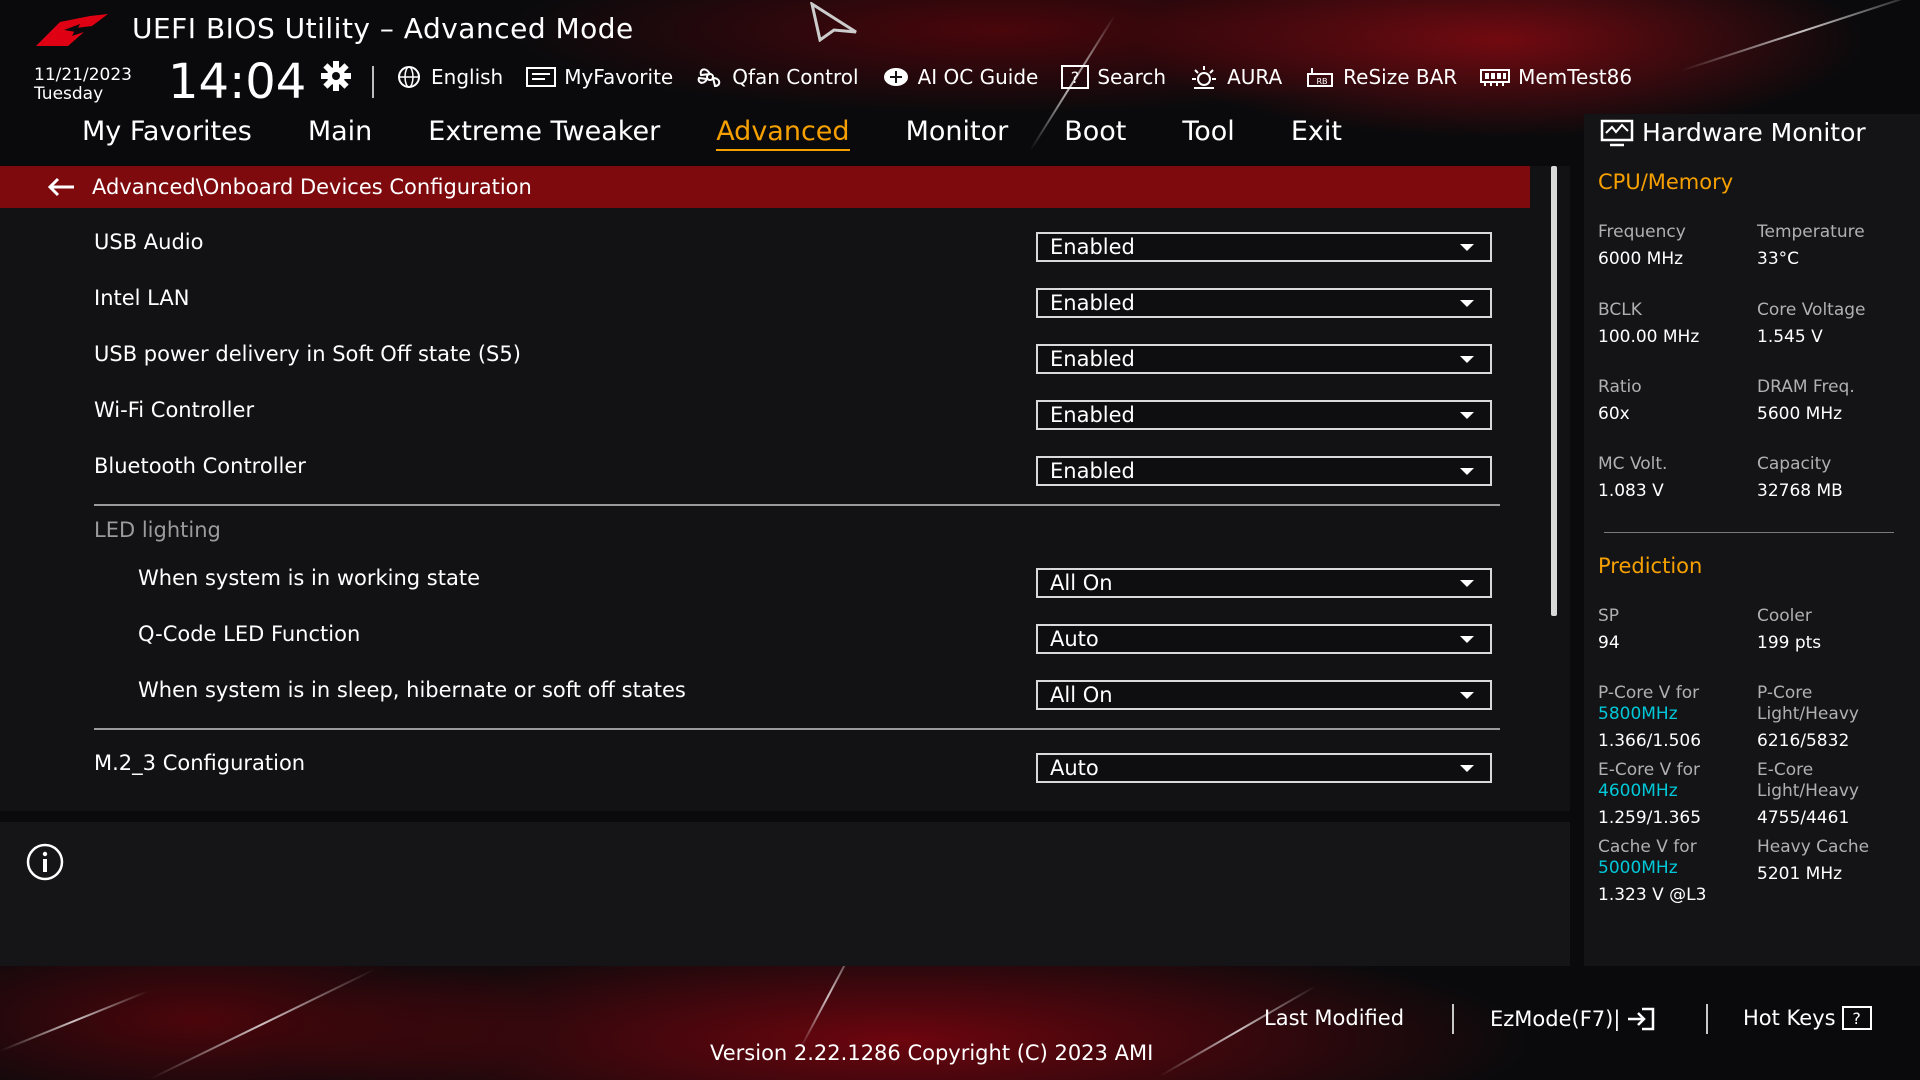  What do you see at coordinates (1641, 259) in the screenshot?
I see `hw-value: 6000 MHz` at bounding box center [1641, 259].